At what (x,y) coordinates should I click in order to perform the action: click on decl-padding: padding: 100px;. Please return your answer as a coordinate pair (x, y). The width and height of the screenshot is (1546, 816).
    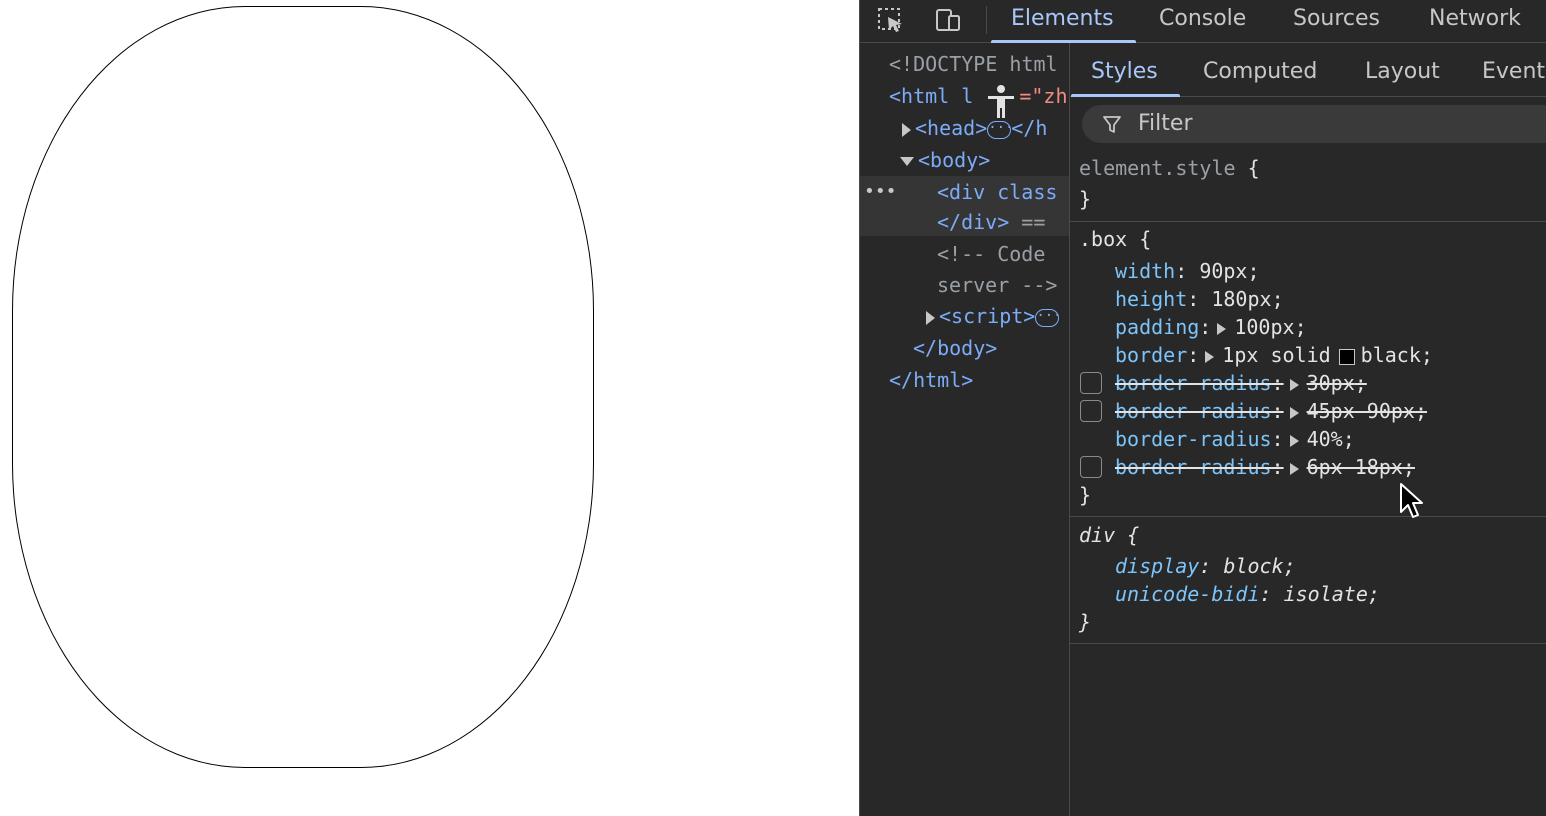
    Looking at the image, I should click on (1211, 327).